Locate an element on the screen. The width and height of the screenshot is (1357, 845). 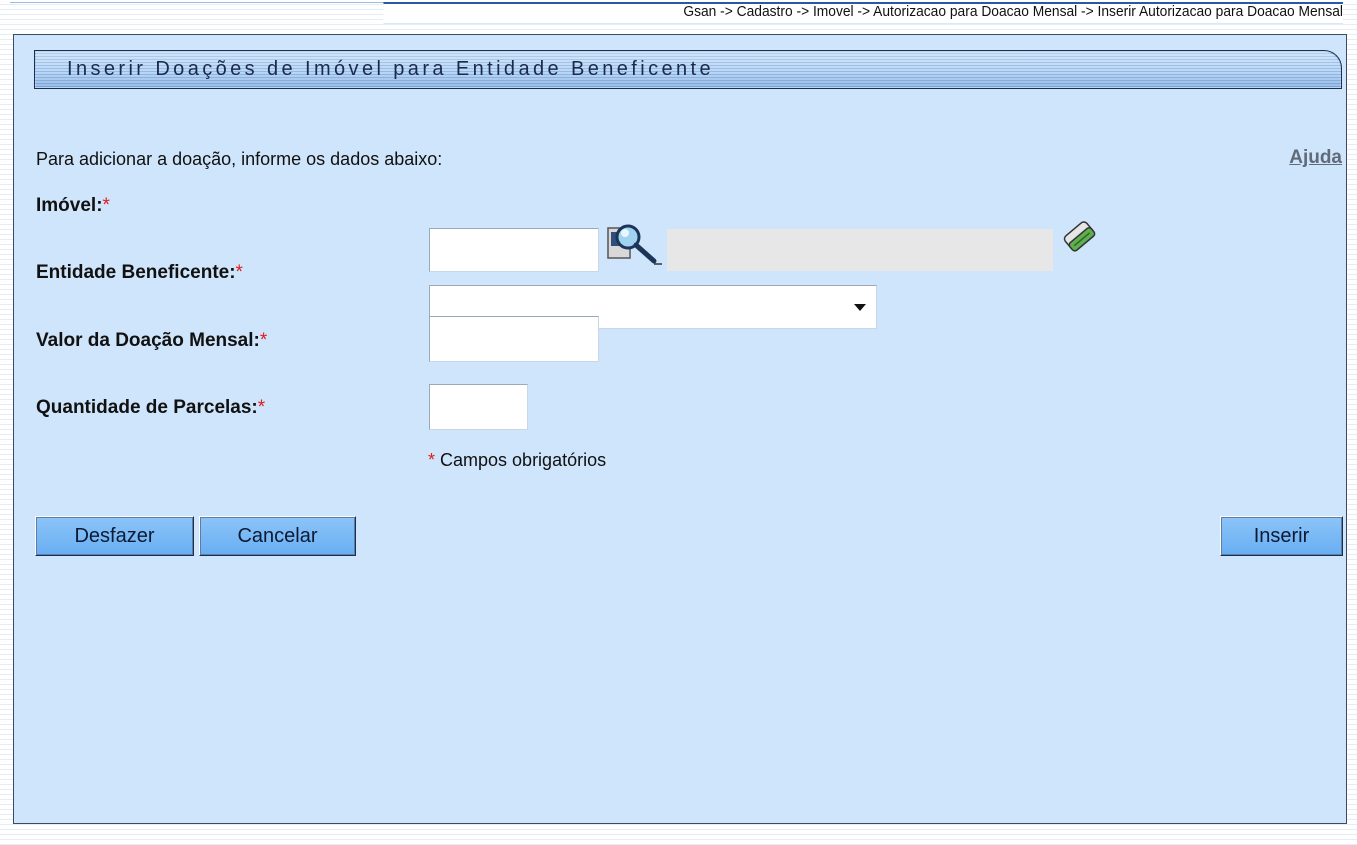
parcelas-label-text: Quantidade de Parcelas: is located at coordinates (147, 407).